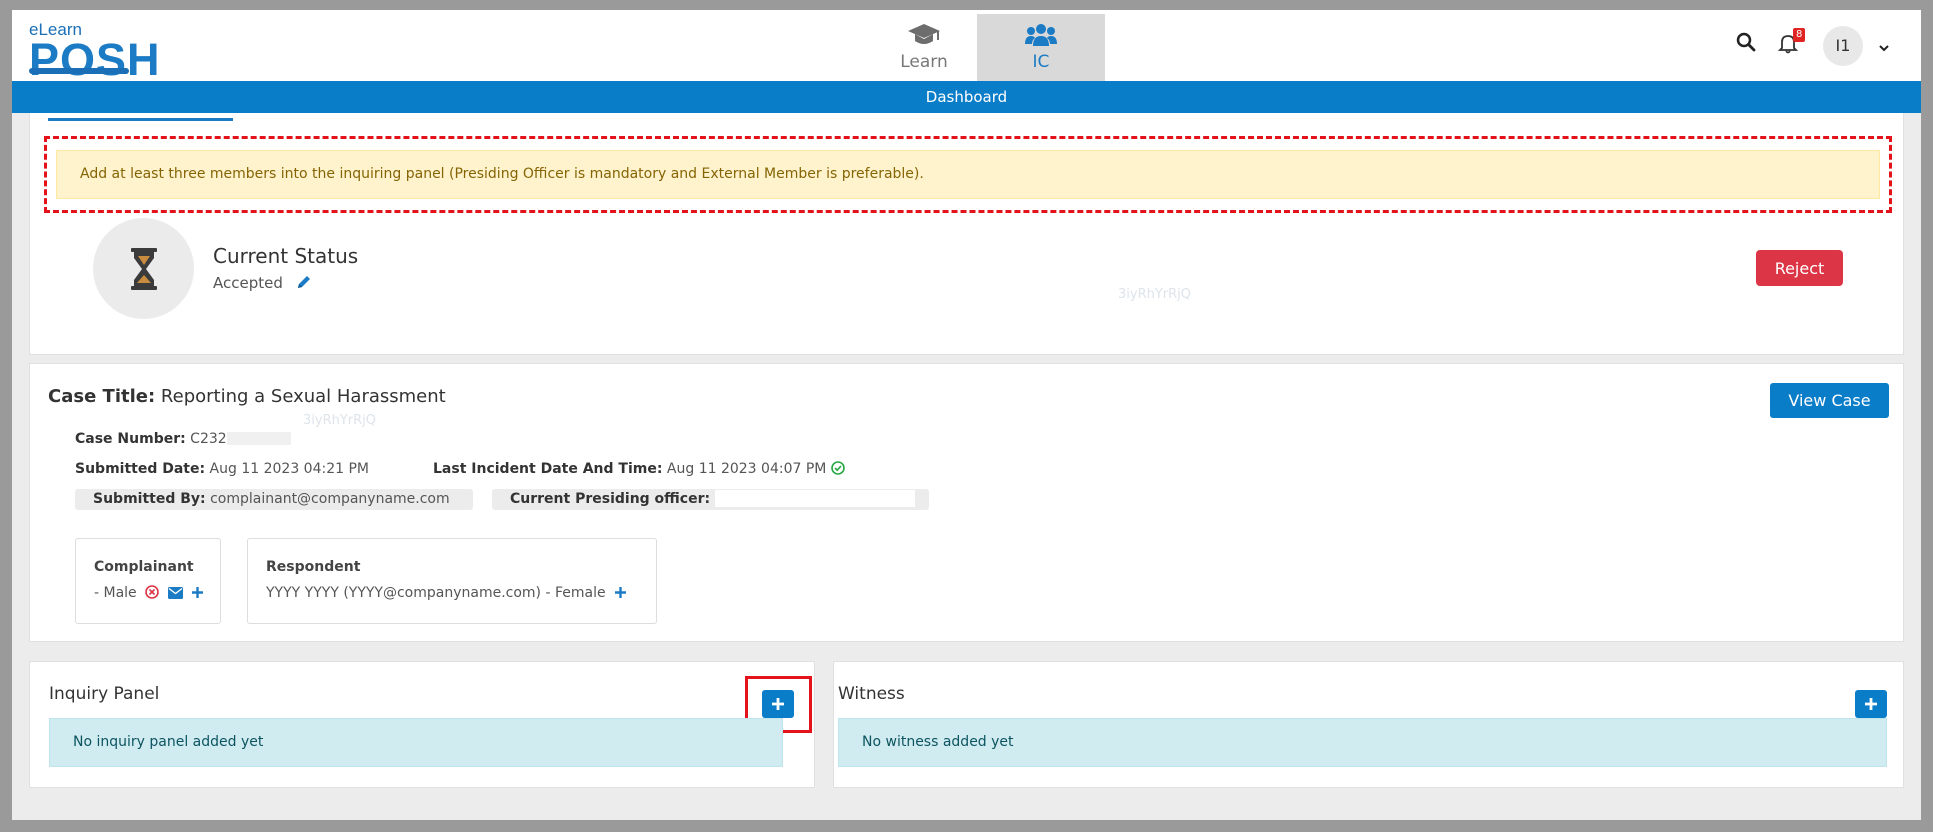 The width and height of the screenshot is (1933, 832). I want to click on complainant-details: - Male, so click(149, 594).